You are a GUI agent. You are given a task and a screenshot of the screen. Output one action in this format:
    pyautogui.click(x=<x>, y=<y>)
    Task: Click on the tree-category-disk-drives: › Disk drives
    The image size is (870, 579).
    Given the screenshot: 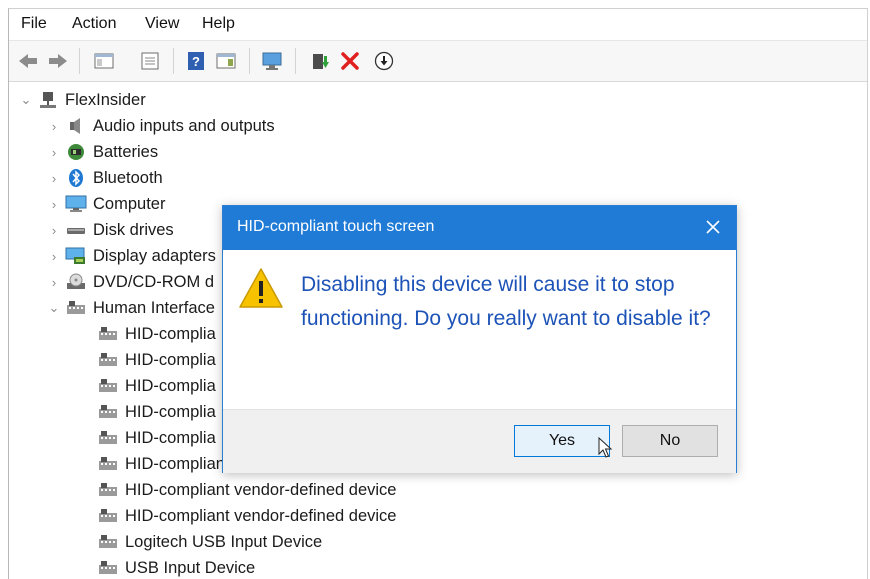 What is the action you would take?
    pyautogui.click(x=110, y=230)
    